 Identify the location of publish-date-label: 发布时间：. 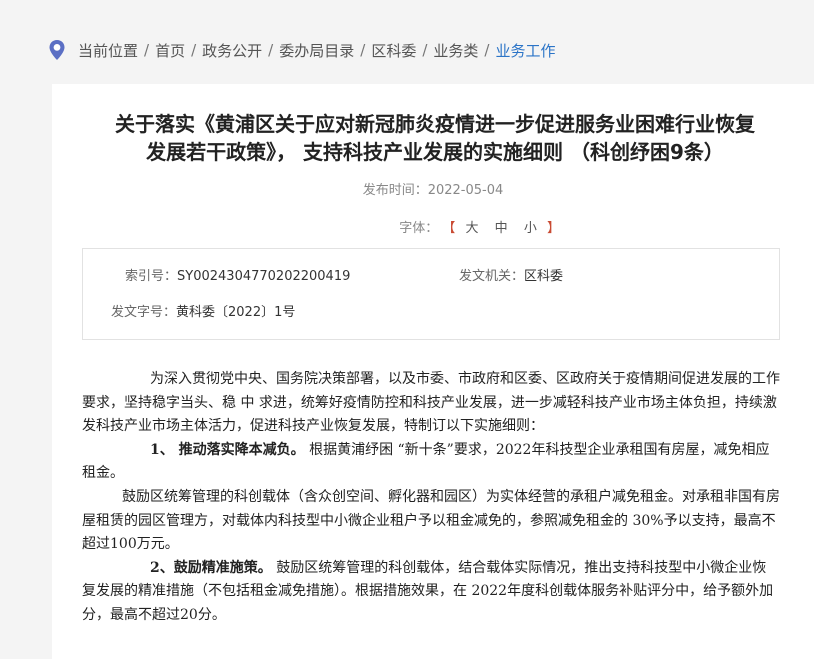
(395, 190).